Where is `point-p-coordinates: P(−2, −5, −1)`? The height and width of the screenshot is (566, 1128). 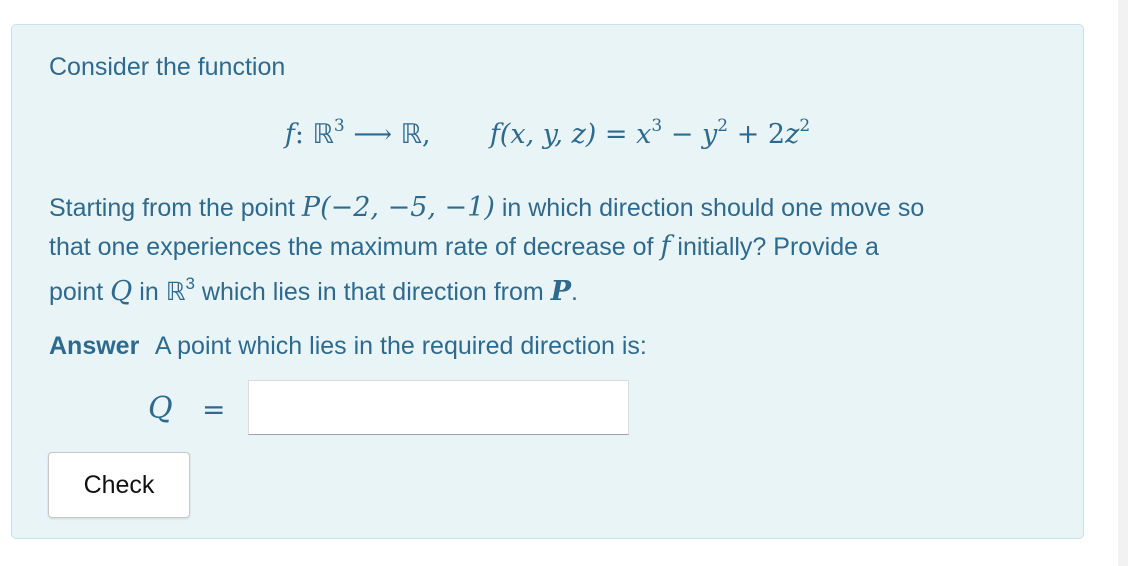
point-p-coordinates: P(−2, −5, −1) is located at coordinates (398, 207).